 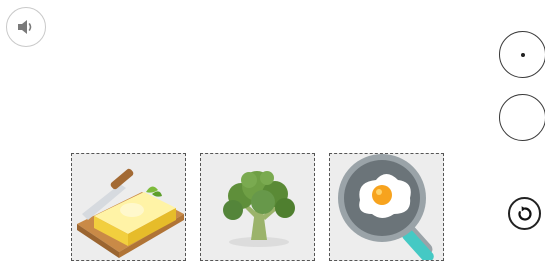 I want to click on choice-card-butter, so click(x=128, y=207).